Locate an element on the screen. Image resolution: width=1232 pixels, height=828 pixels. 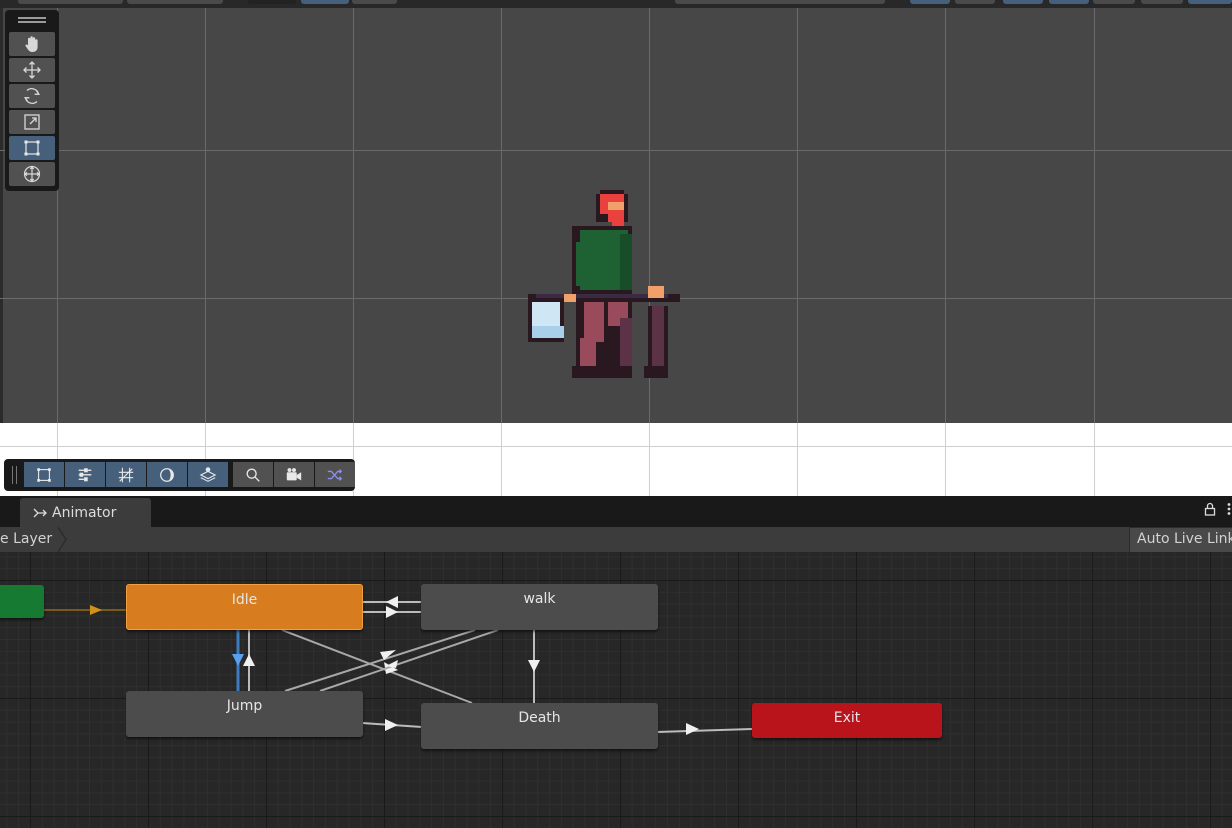
grid-hatch-icon is located at coordinates (126, 474).